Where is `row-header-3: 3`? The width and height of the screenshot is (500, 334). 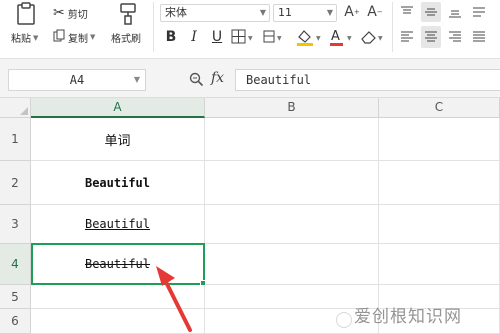 row-header-3: 3 is located at coordinates (15, 224).